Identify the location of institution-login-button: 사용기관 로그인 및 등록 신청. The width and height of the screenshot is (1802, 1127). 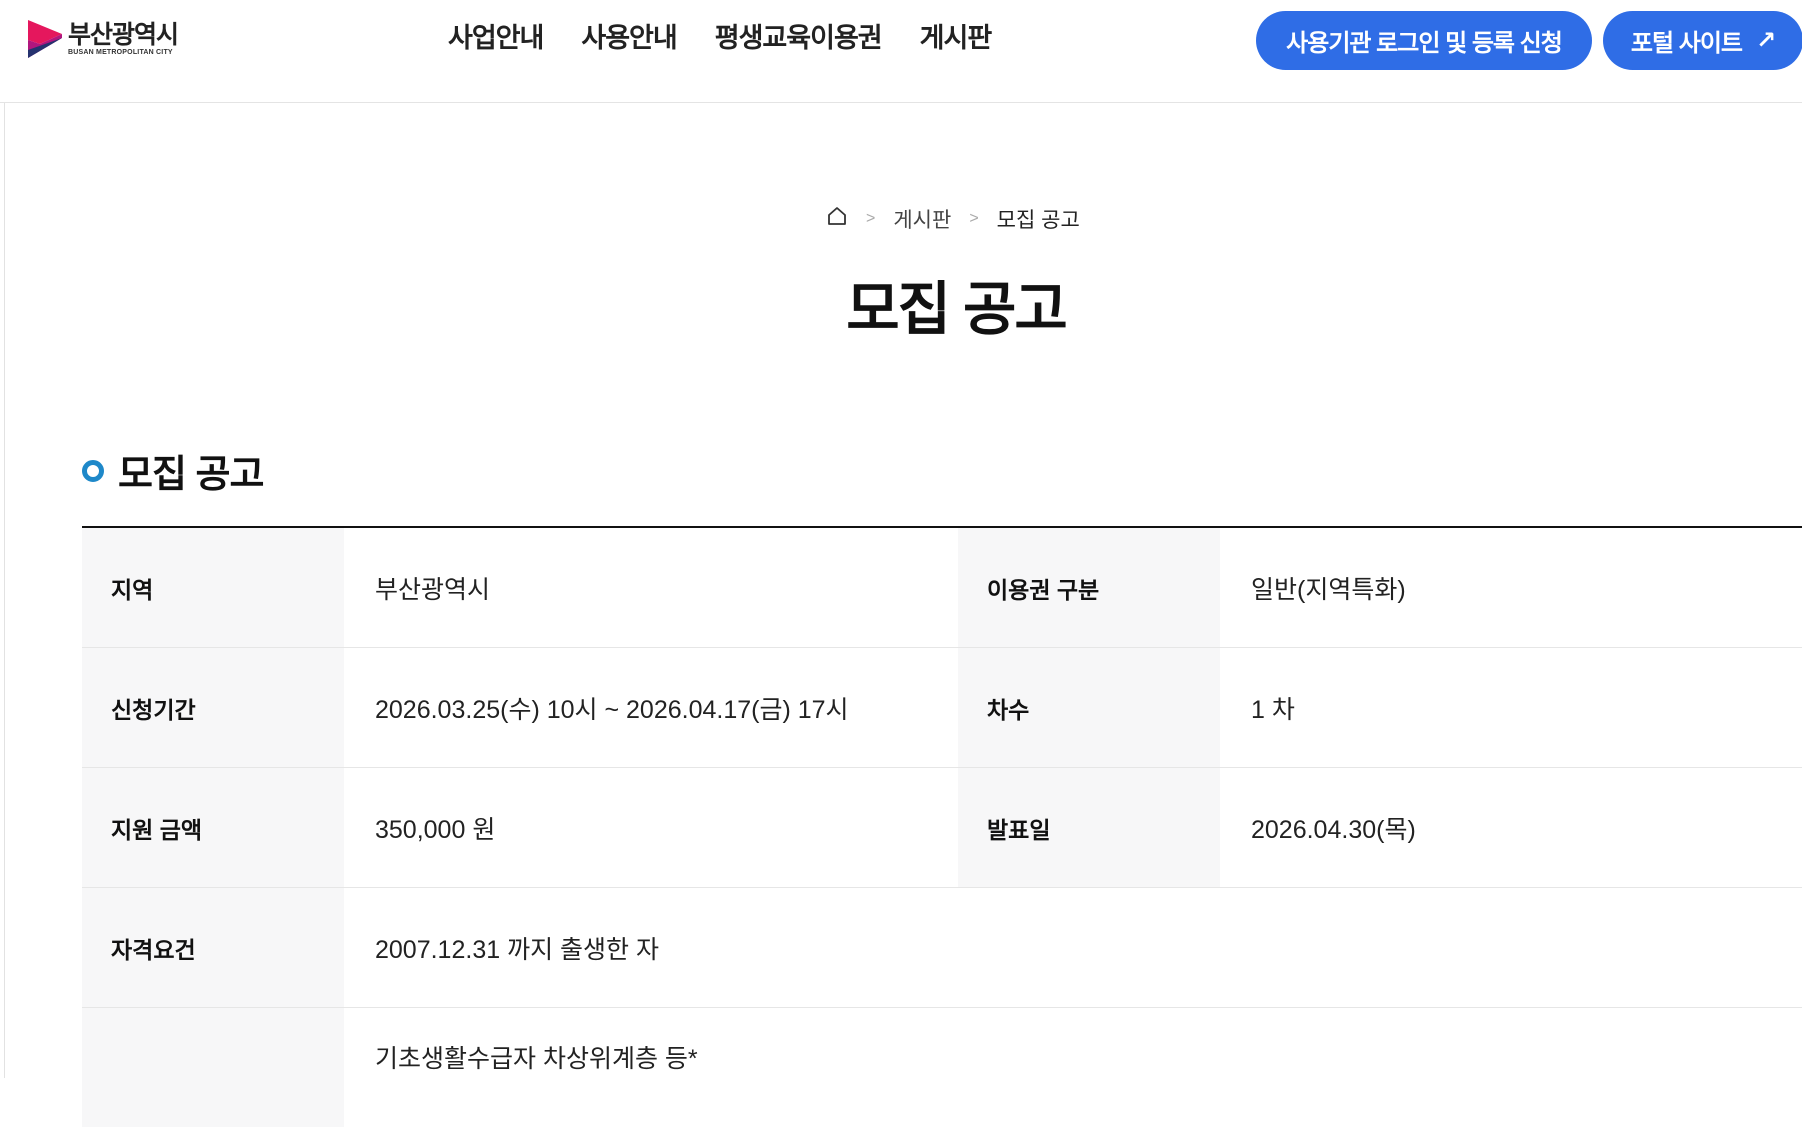
(1424, 40).